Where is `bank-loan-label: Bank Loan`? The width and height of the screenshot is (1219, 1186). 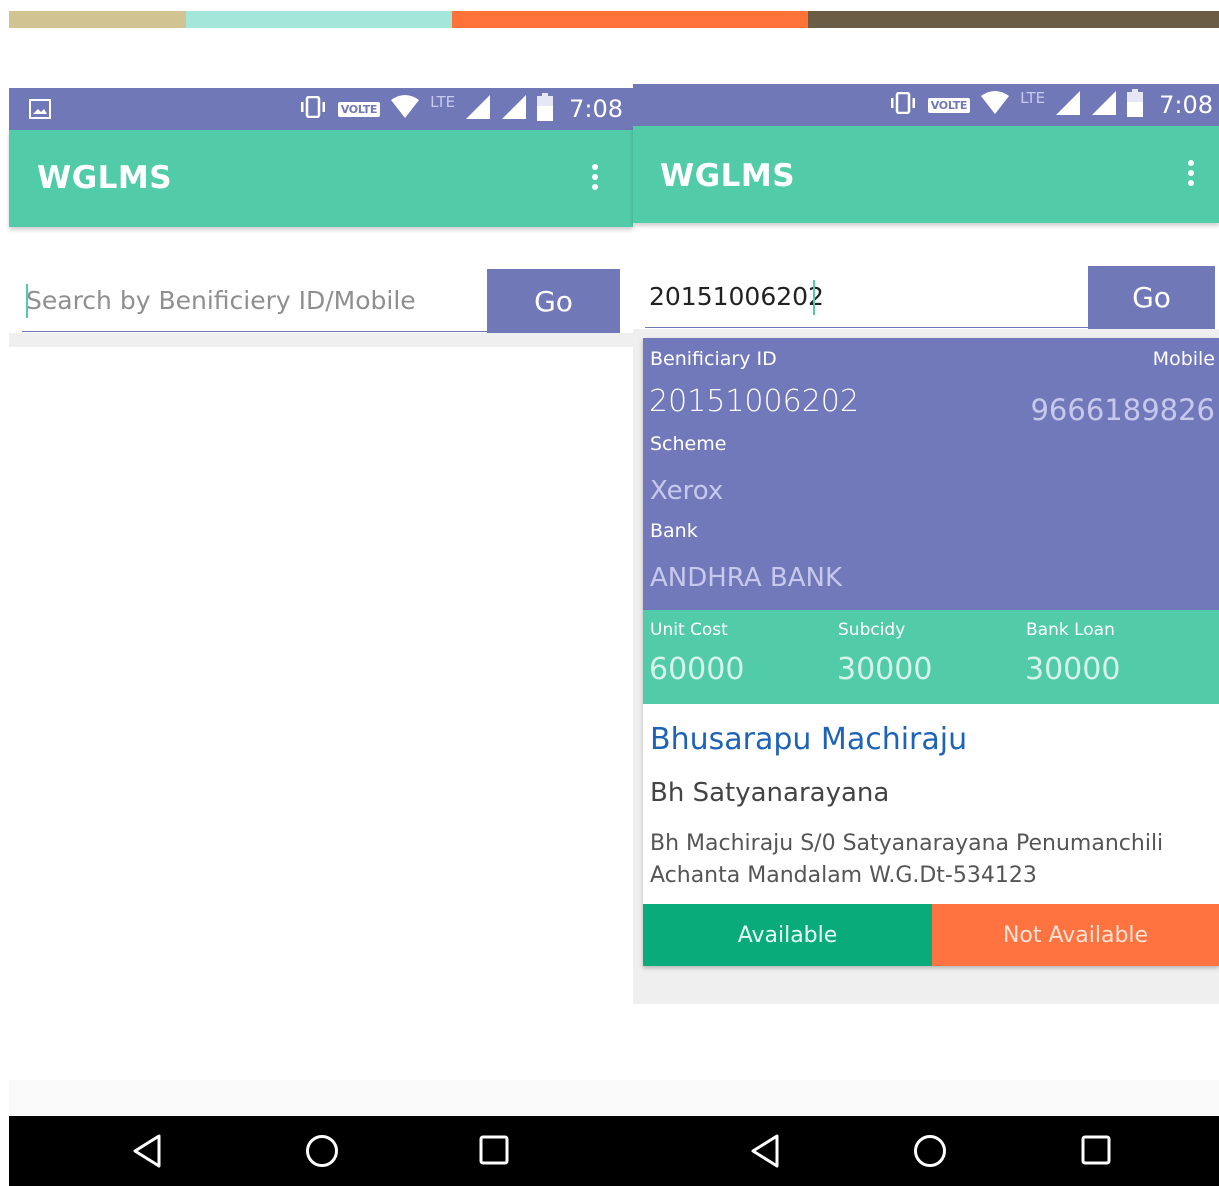 bank-loan-label: Bank Loan is located at coordinates (1070, 630).